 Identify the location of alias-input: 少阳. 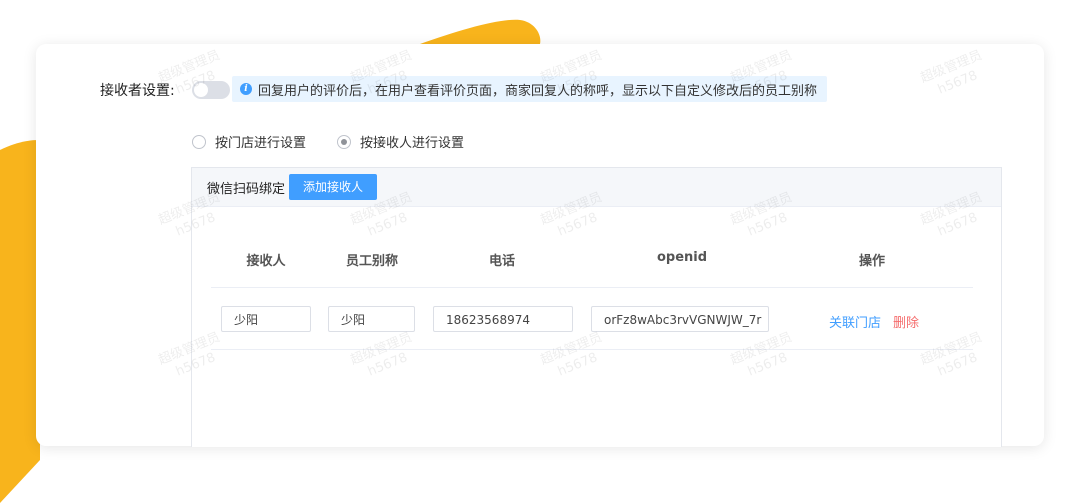
(371, 319).